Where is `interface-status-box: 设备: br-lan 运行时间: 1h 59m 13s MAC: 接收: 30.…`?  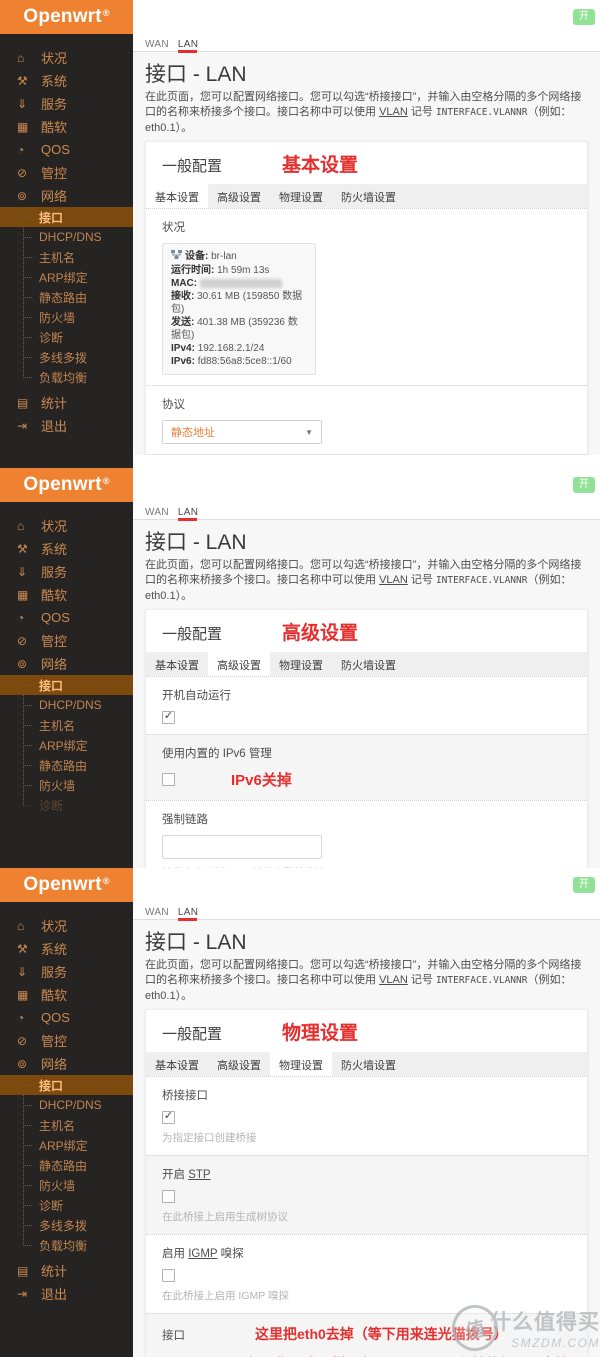
interface-status-box: 设备: br-lan 运行时间: 1h 59m 13s MAC: 接收: 30.… is located at coordinates (239, 309).